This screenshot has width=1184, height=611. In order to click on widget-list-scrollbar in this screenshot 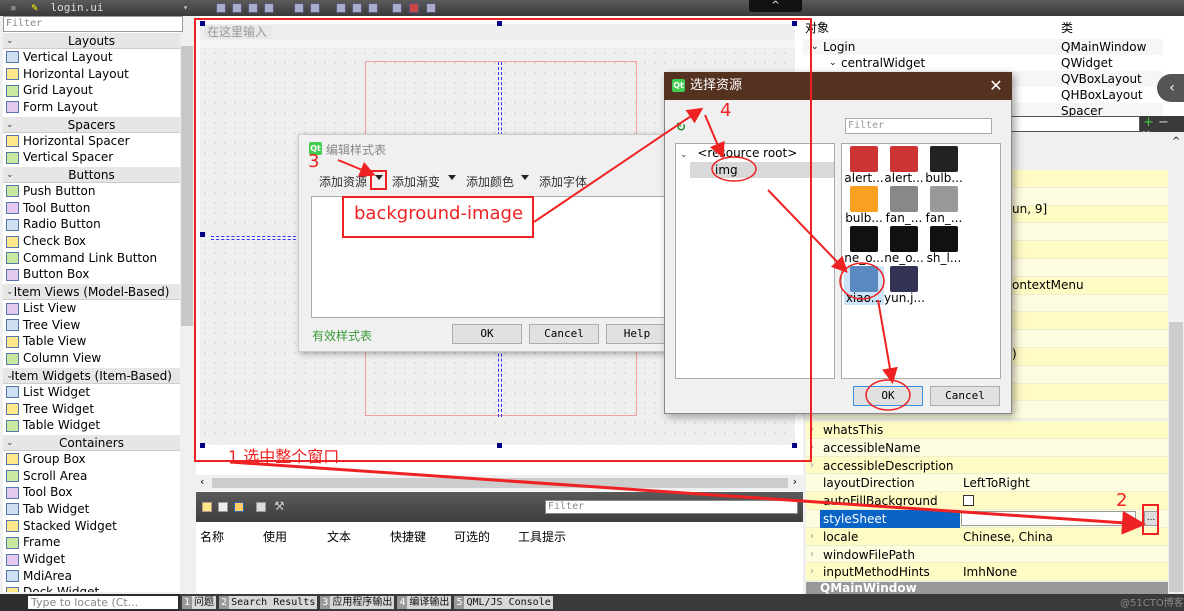, I will do `click(187, 312)`.